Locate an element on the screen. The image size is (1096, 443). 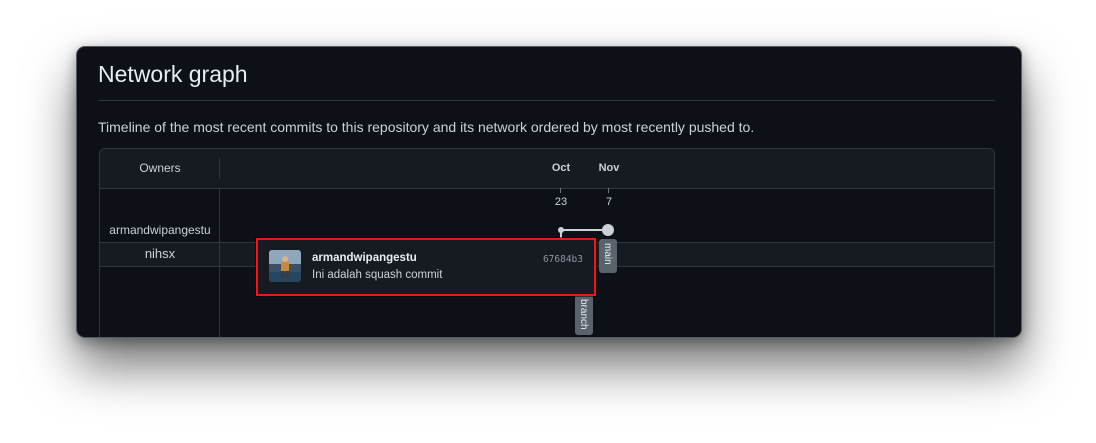
commit-dot-selected is located at coordinates (608, 230).